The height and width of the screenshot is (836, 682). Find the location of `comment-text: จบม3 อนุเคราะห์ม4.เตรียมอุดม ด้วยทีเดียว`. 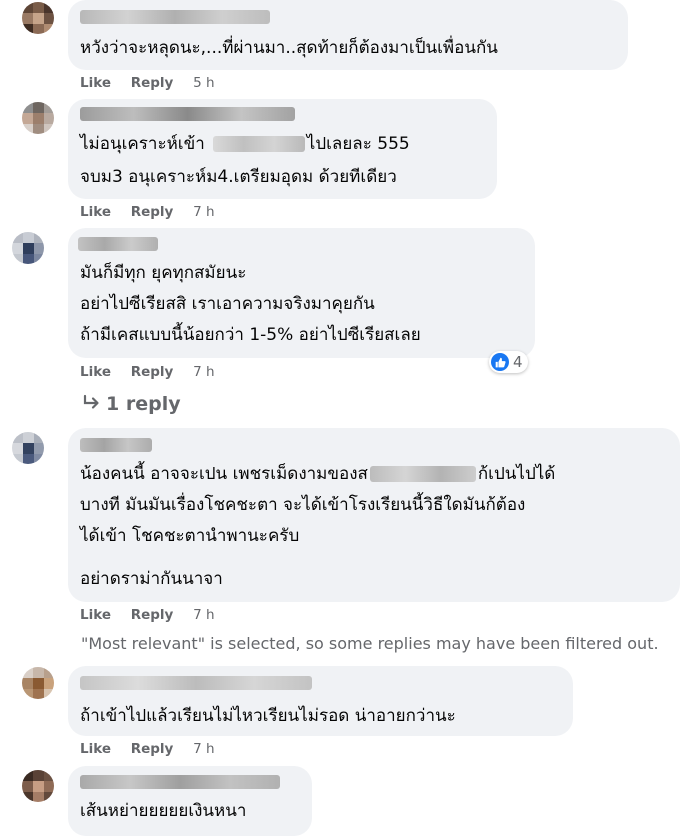

comment-text: จบม3 อนุเคราะห์ม4.เตรียมอุดม ด้วยทีเดียว is located at coordinates (238, 177).